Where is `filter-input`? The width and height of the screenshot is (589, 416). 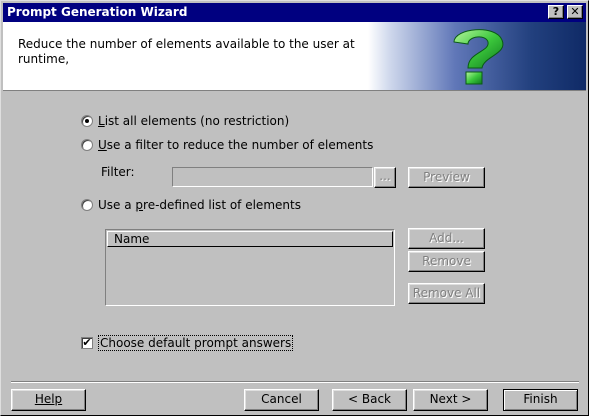 filter-input is located at coordinates (272, 177).